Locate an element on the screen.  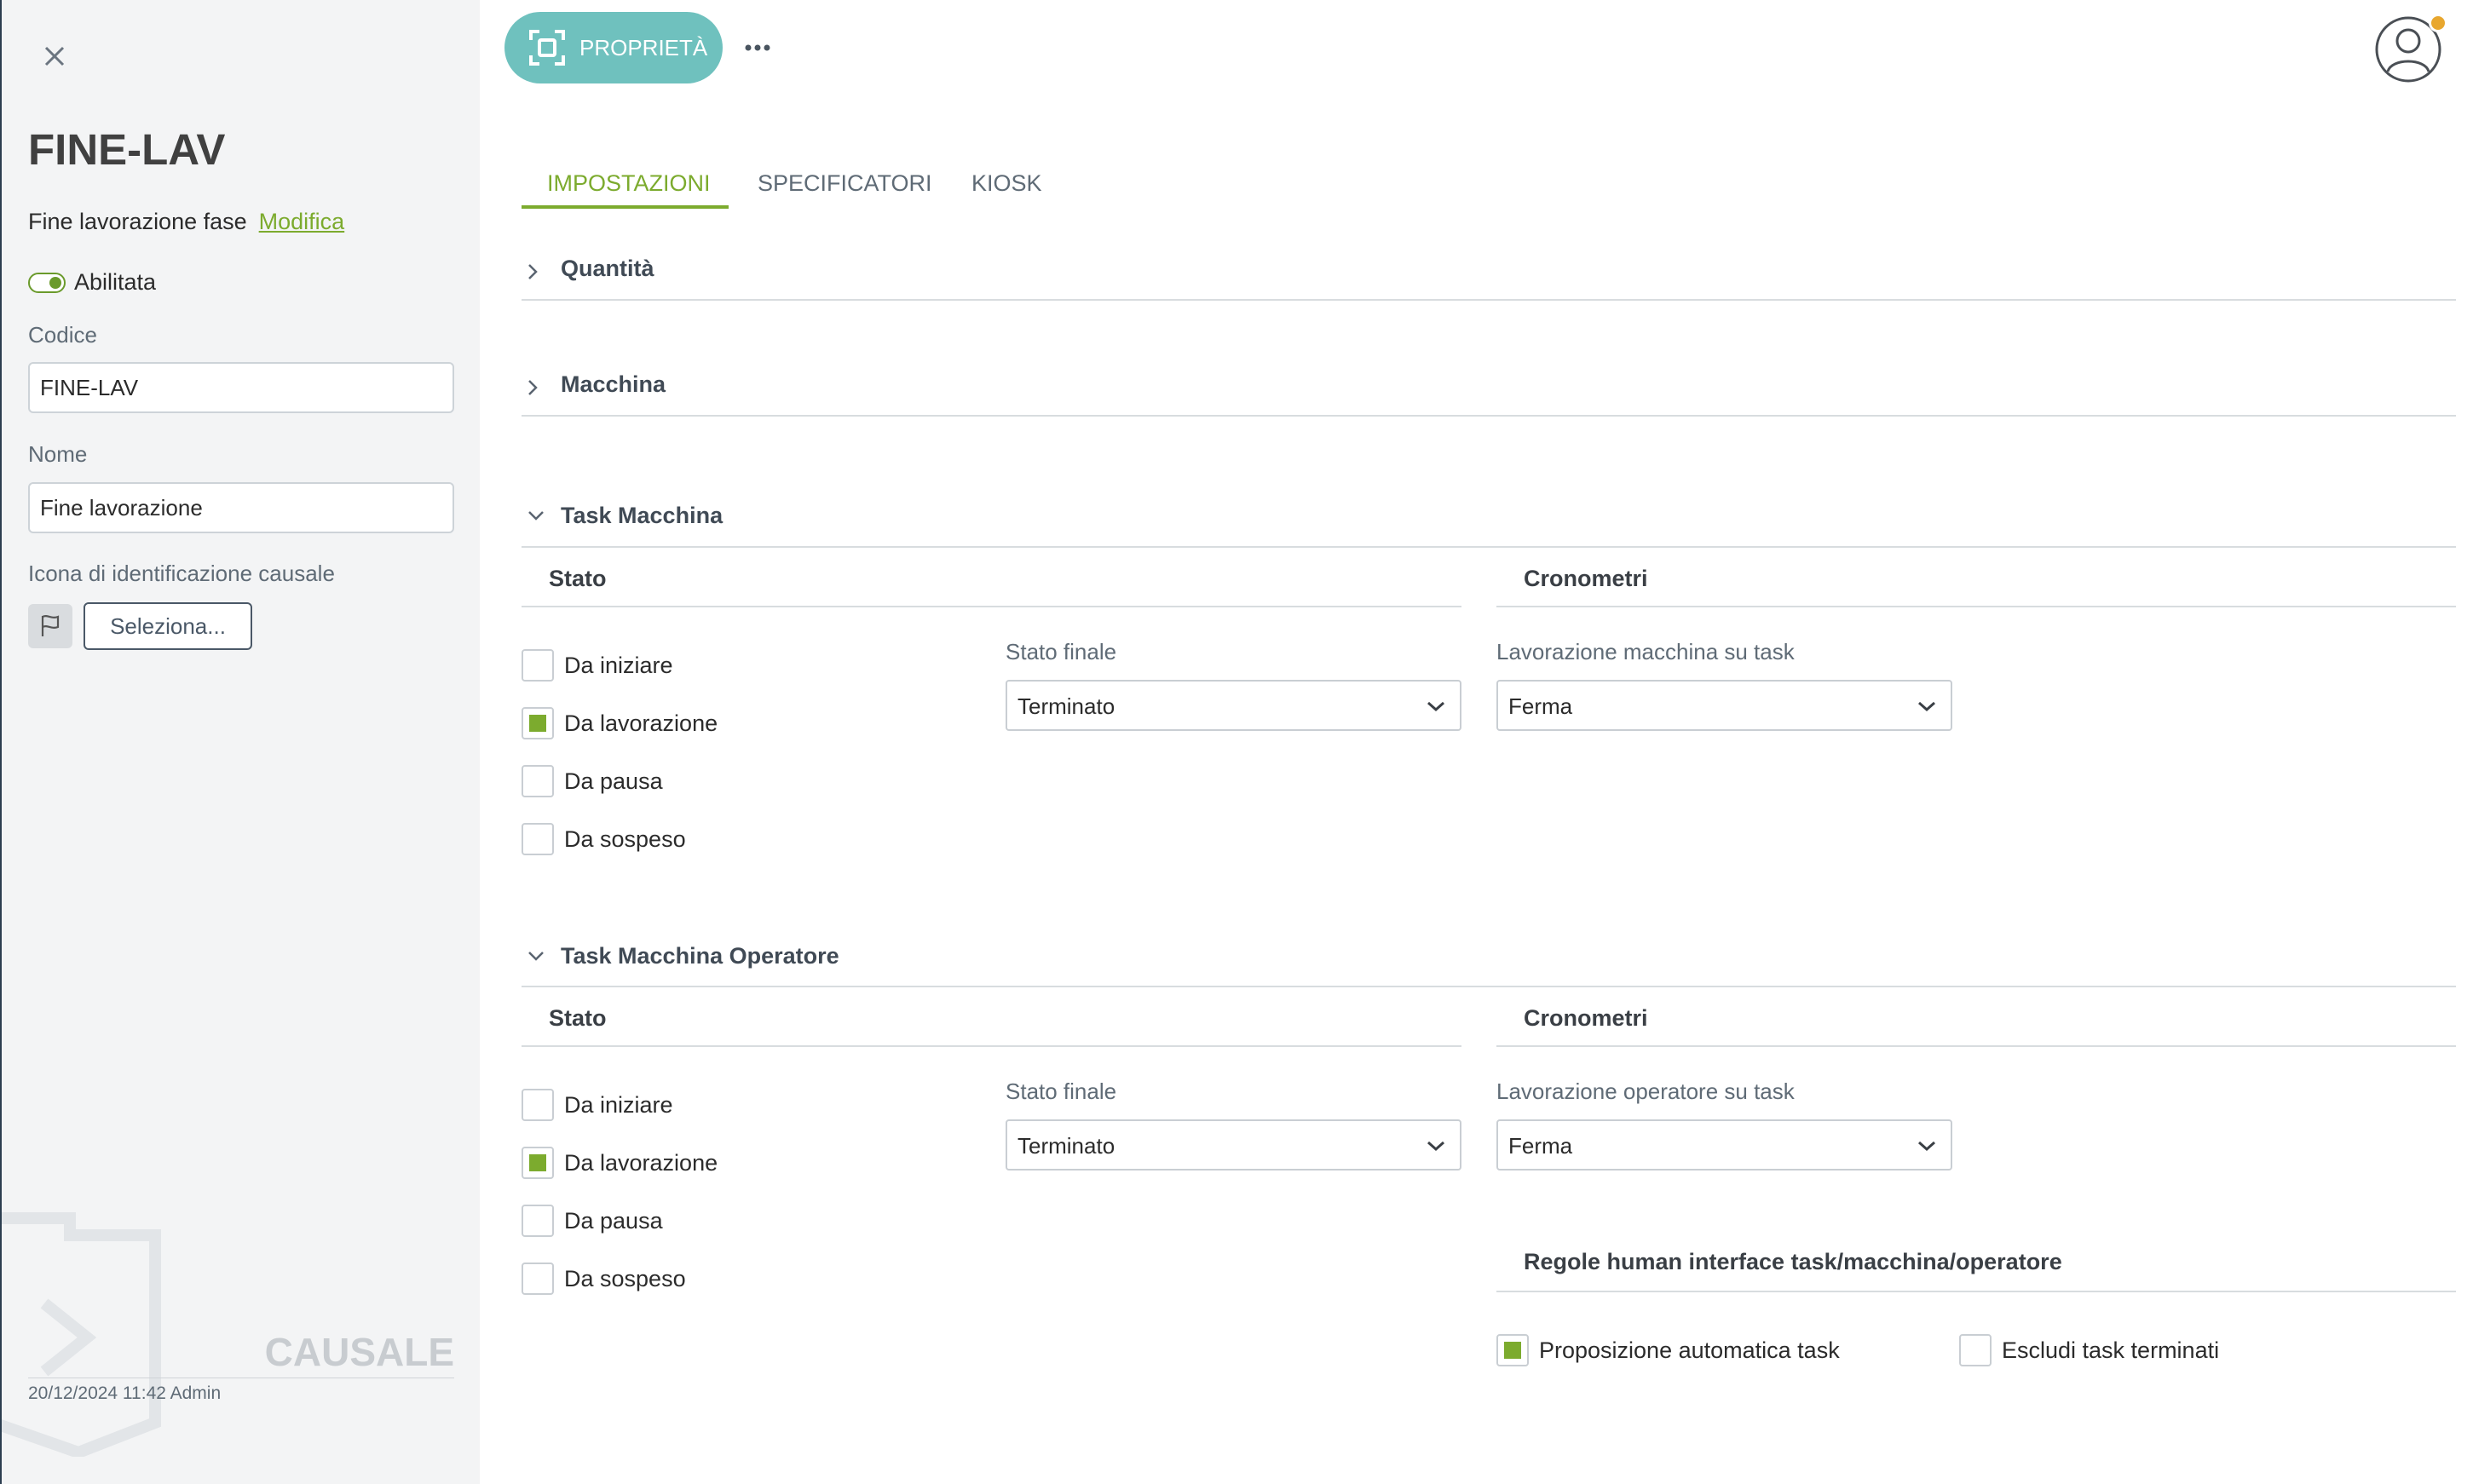
record-description: Fine lavorazione fase Modifica is located at coordinates (186, 222).